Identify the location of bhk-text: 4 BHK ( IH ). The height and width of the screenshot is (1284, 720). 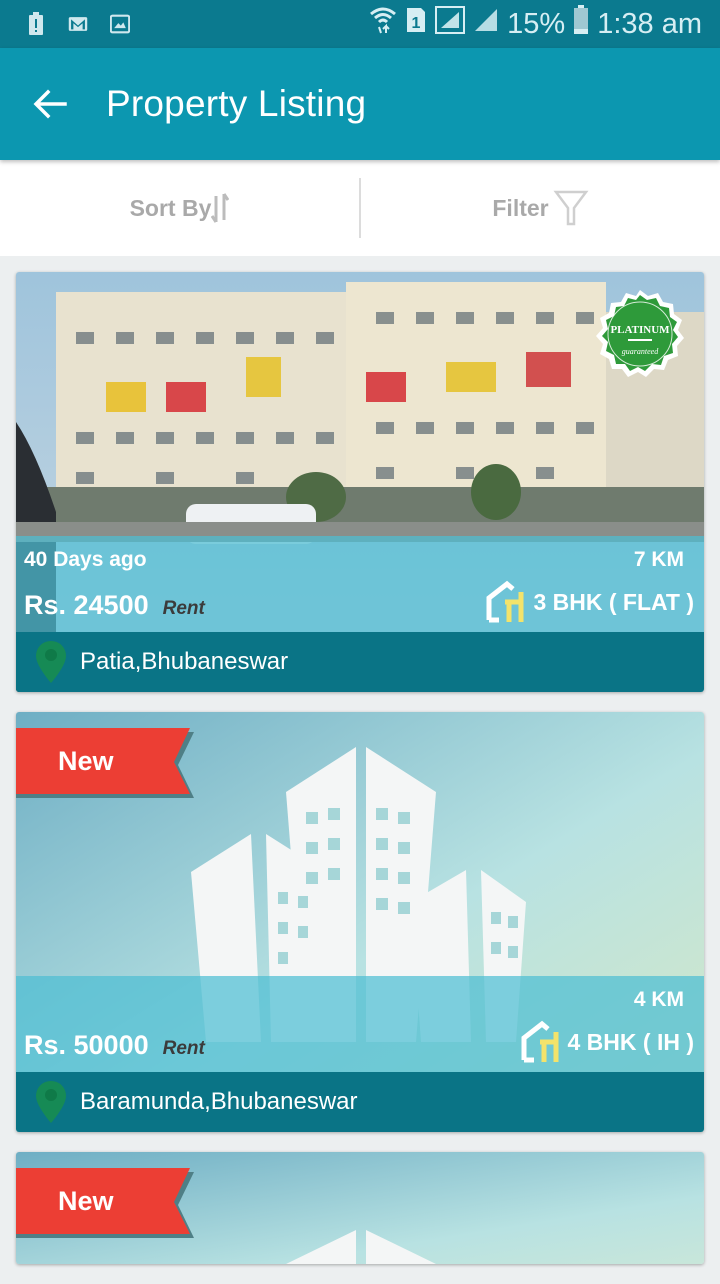
(631, 1041).